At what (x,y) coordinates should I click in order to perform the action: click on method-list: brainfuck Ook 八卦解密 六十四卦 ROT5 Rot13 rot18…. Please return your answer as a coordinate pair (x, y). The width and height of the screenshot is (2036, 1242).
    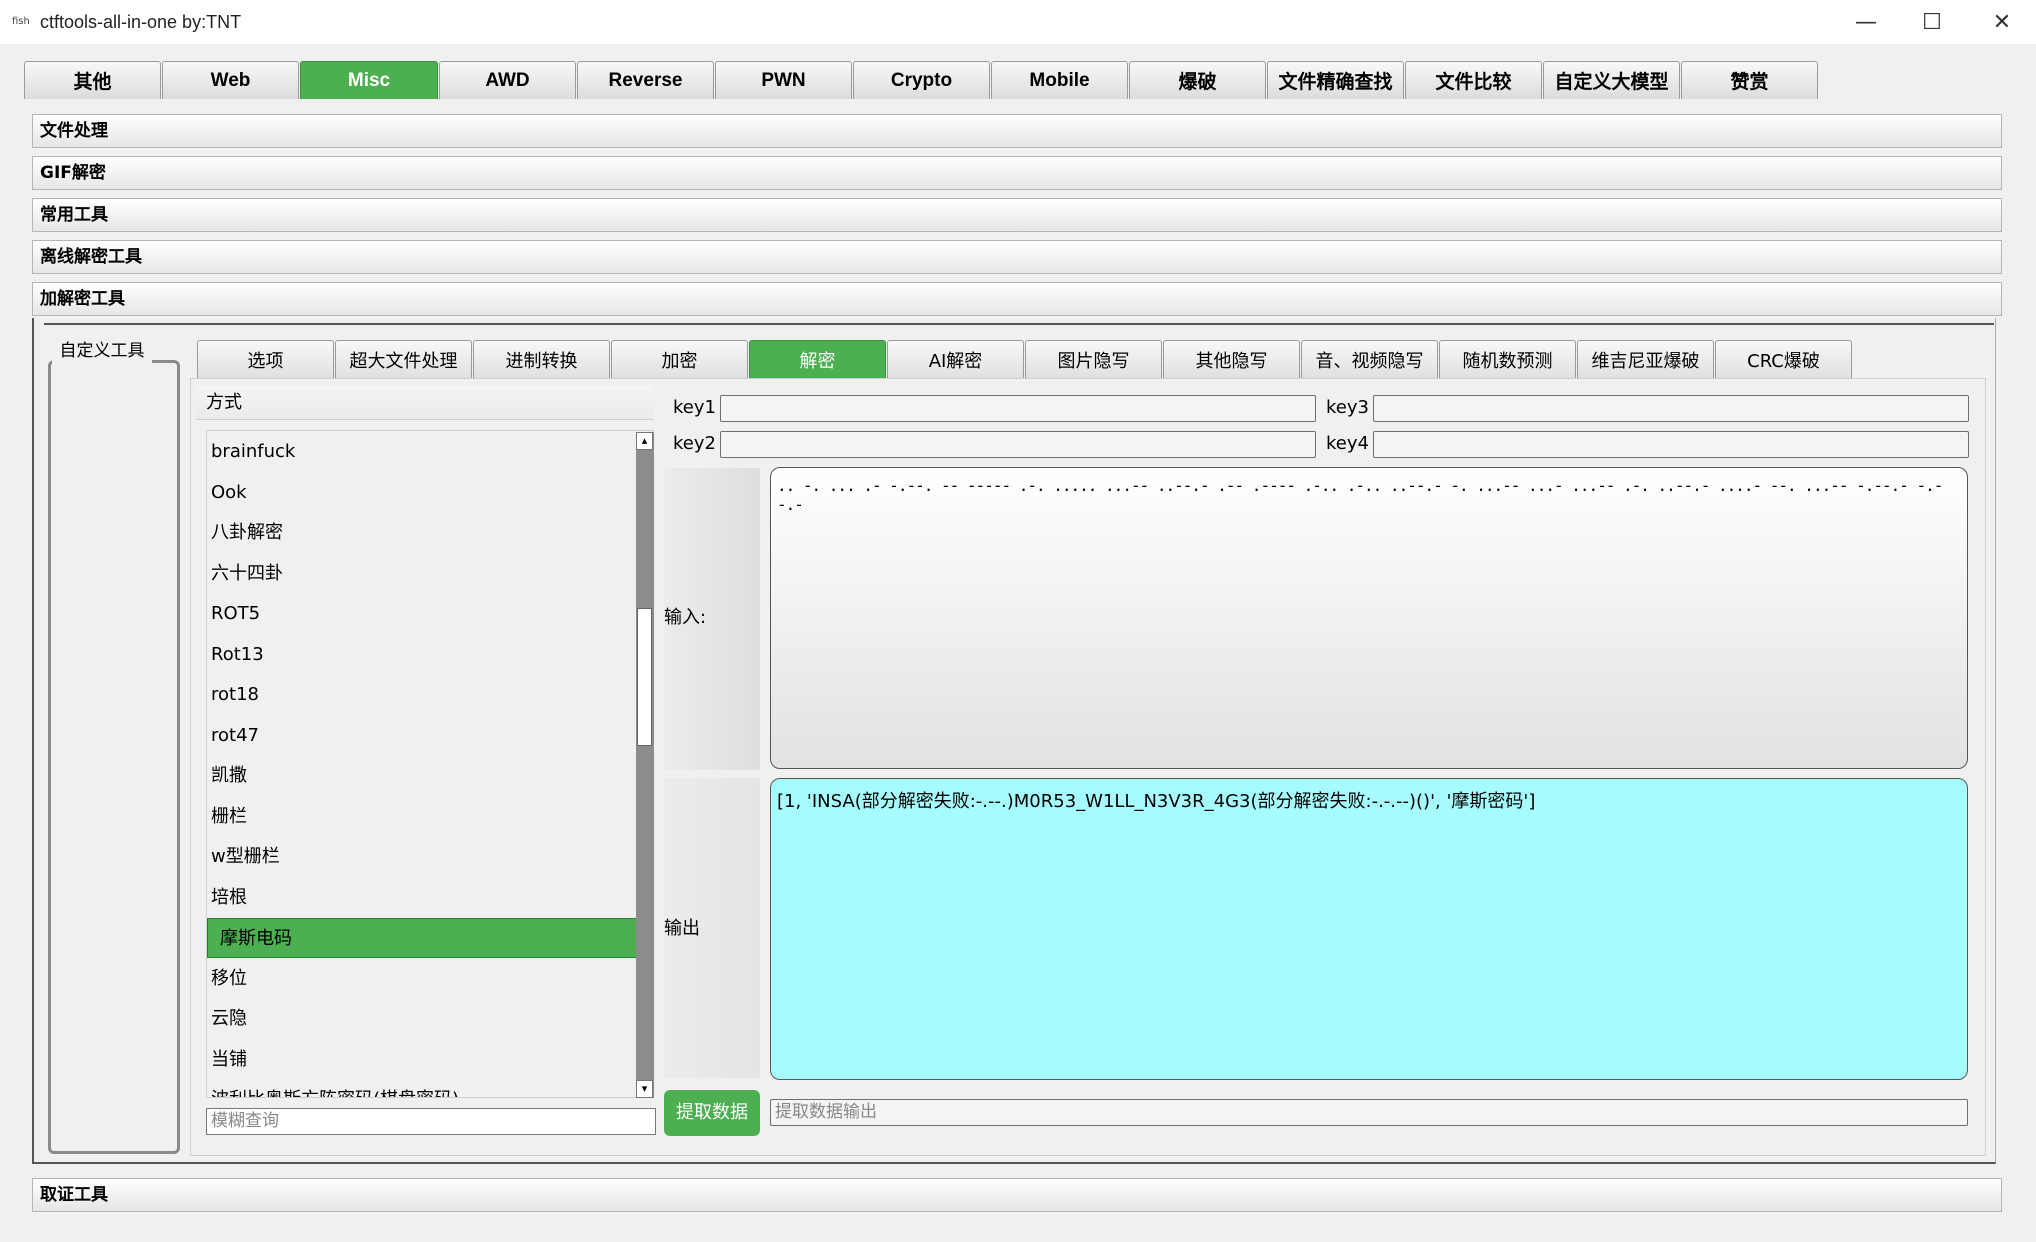
    Looking at the image, I should click on (430, 764).